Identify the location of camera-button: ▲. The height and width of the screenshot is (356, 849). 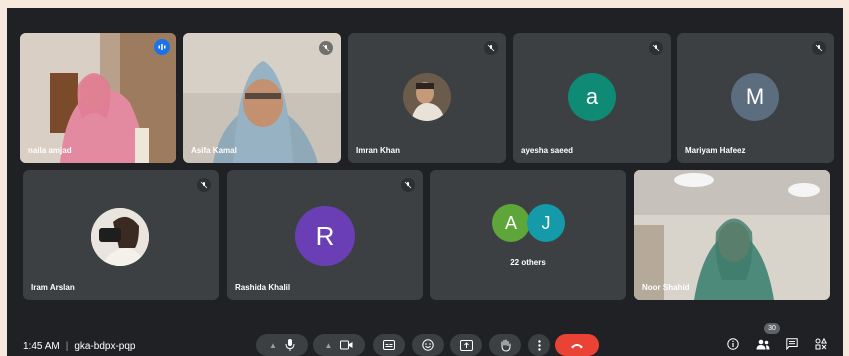
(339, 345).